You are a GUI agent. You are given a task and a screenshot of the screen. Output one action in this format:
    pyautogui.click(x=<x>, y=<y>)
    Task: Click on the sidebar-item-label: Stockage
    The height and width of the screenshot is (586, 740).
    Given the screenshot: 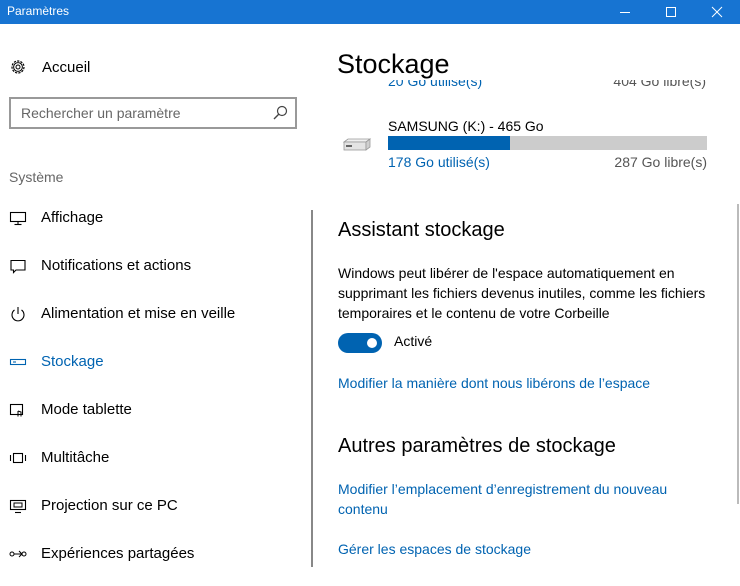 What is the action you would take?
    pyautogui.click(x=72, y=361)
    